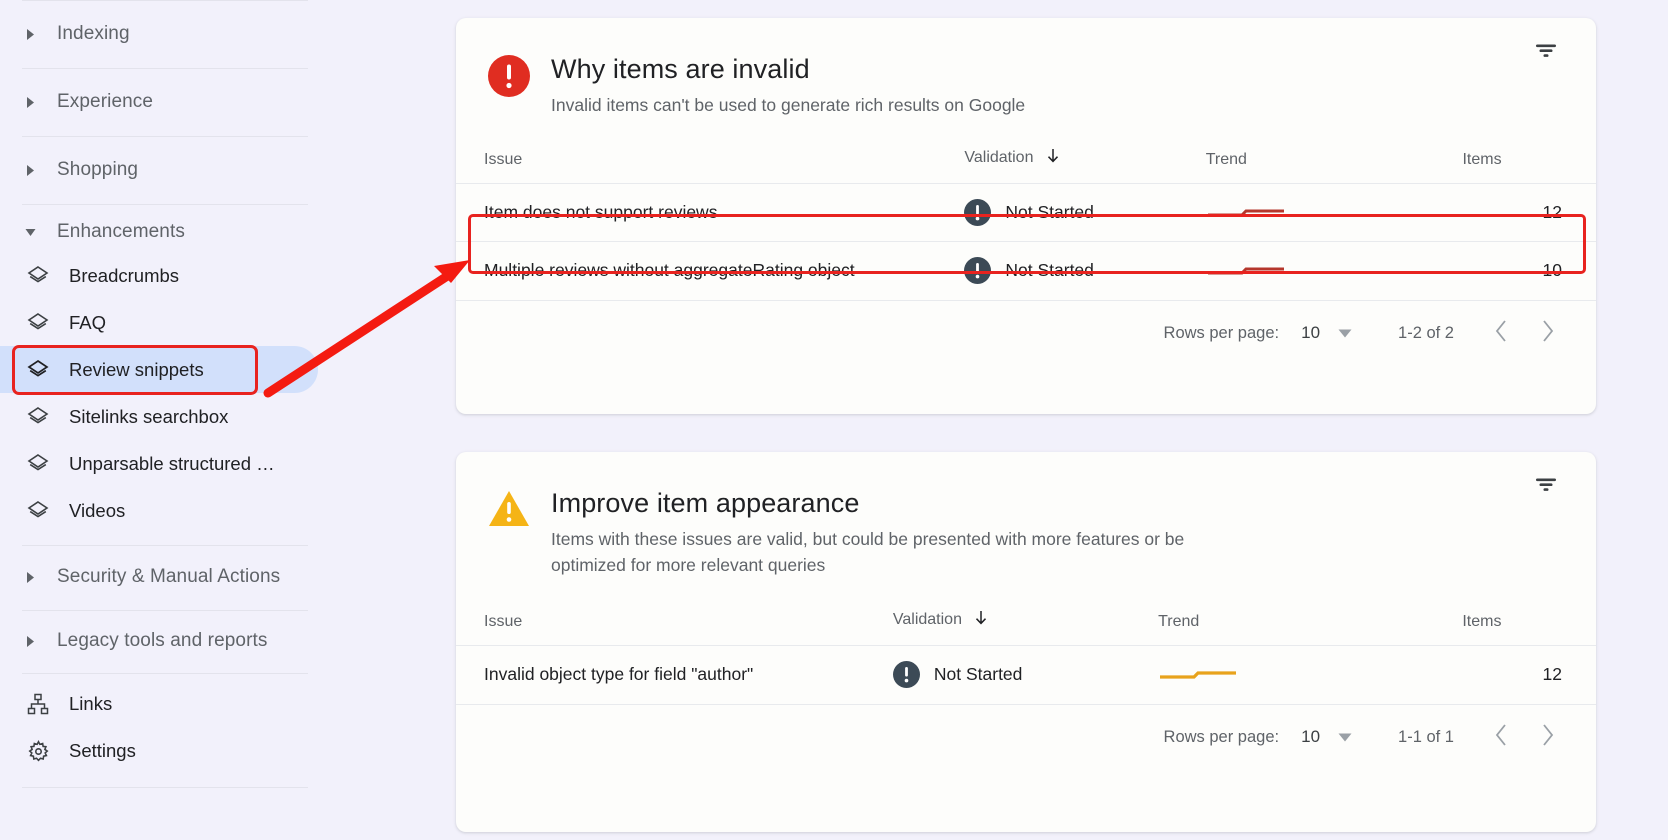 The width and height of the screenshot is (1668, 840). I want to click on sidebar-item-sitelinks-searchbox: Sitelinks searchbox, so click(160, 416).